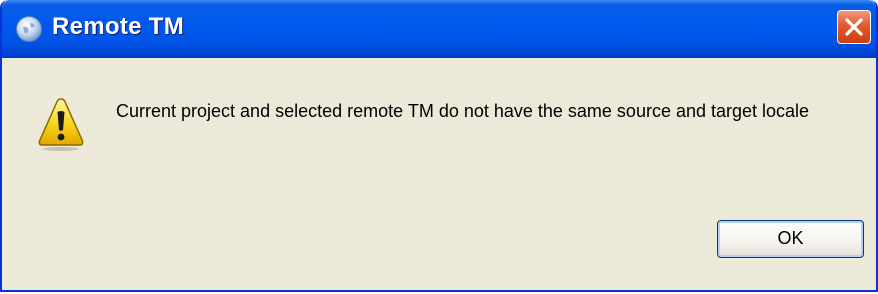 This screenshot has height=294, width=878. What do you see at coordinates (118, 26) in the screenshot?
I see `window-title: Remote TM` at bounding box center [118, 26].